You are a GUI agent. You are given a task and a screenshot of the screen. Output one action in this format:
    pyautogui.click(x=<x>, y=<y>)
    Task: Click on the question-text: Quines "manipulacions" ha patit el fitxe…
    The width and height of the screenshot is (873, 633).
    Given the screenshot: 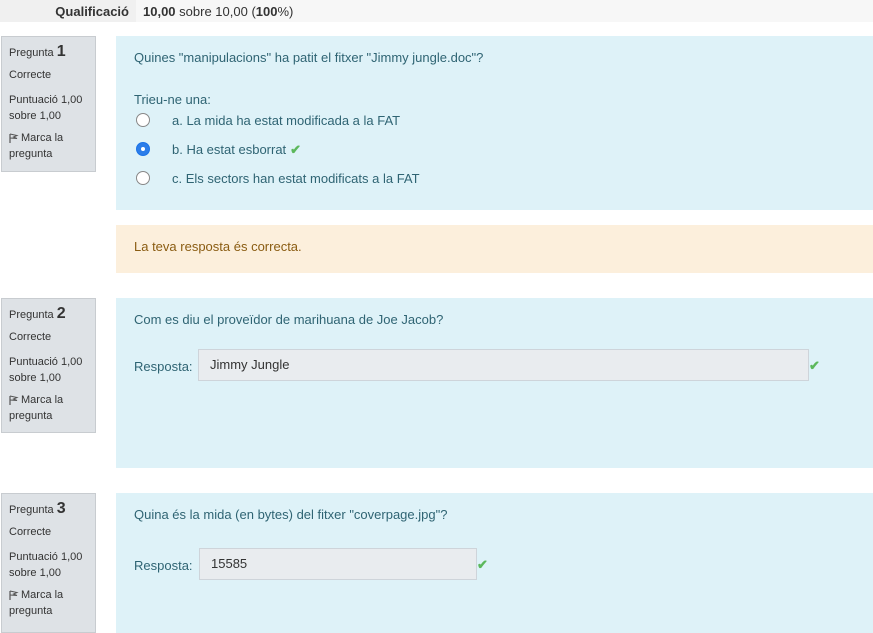 What is the action you would take?
    pyautogui.click(x=309, y=57)
    